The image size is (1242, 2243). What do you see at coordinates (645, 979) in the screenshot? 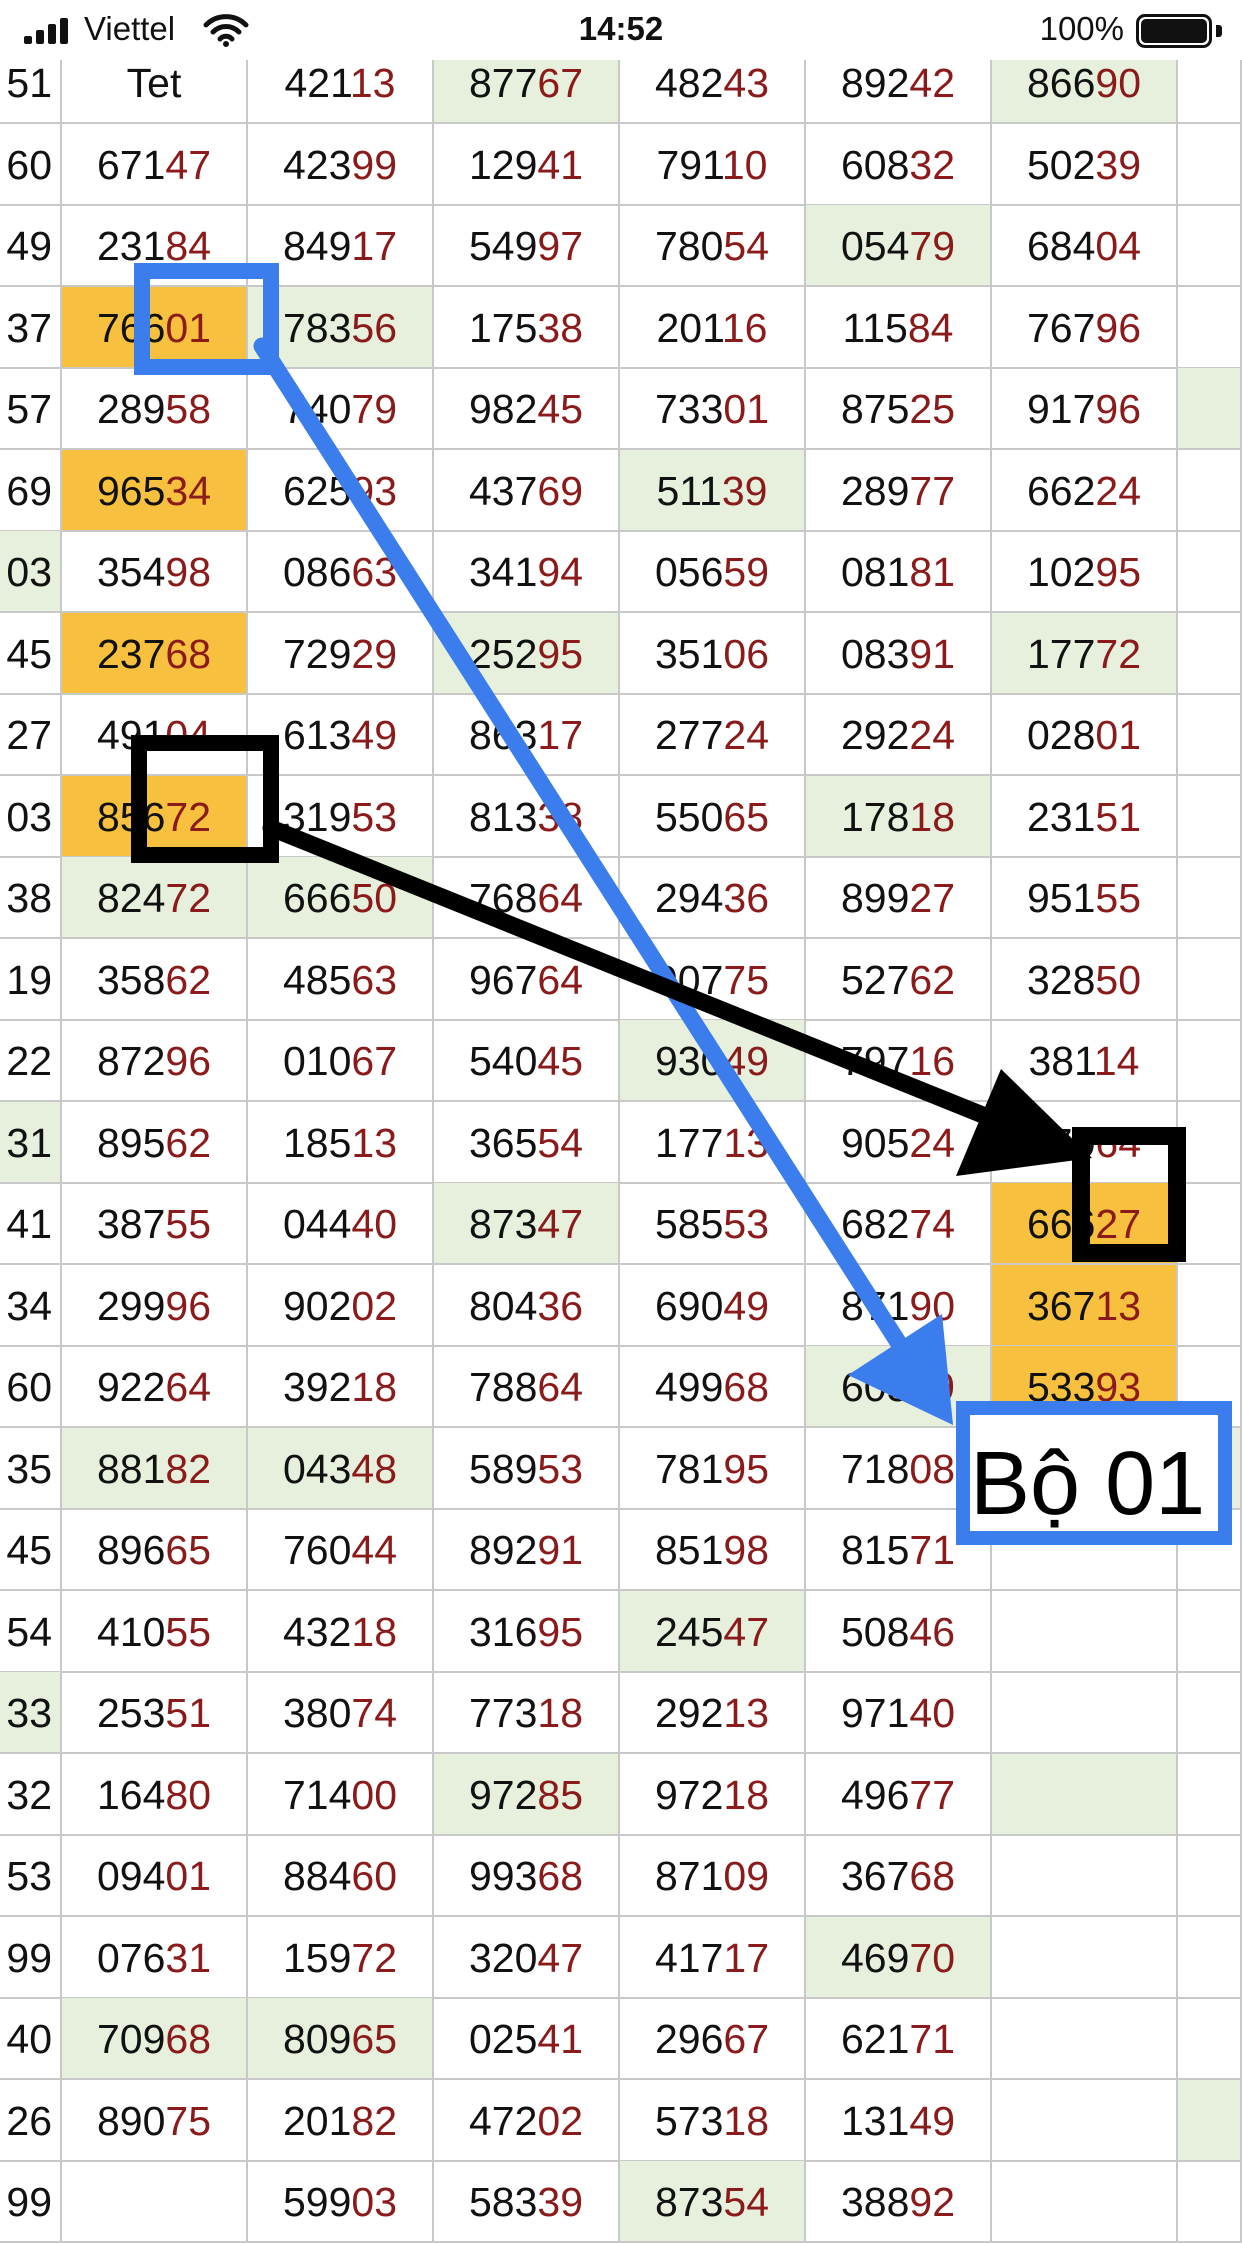
I see `black-arrow-line` at bounding box center [645, 979].